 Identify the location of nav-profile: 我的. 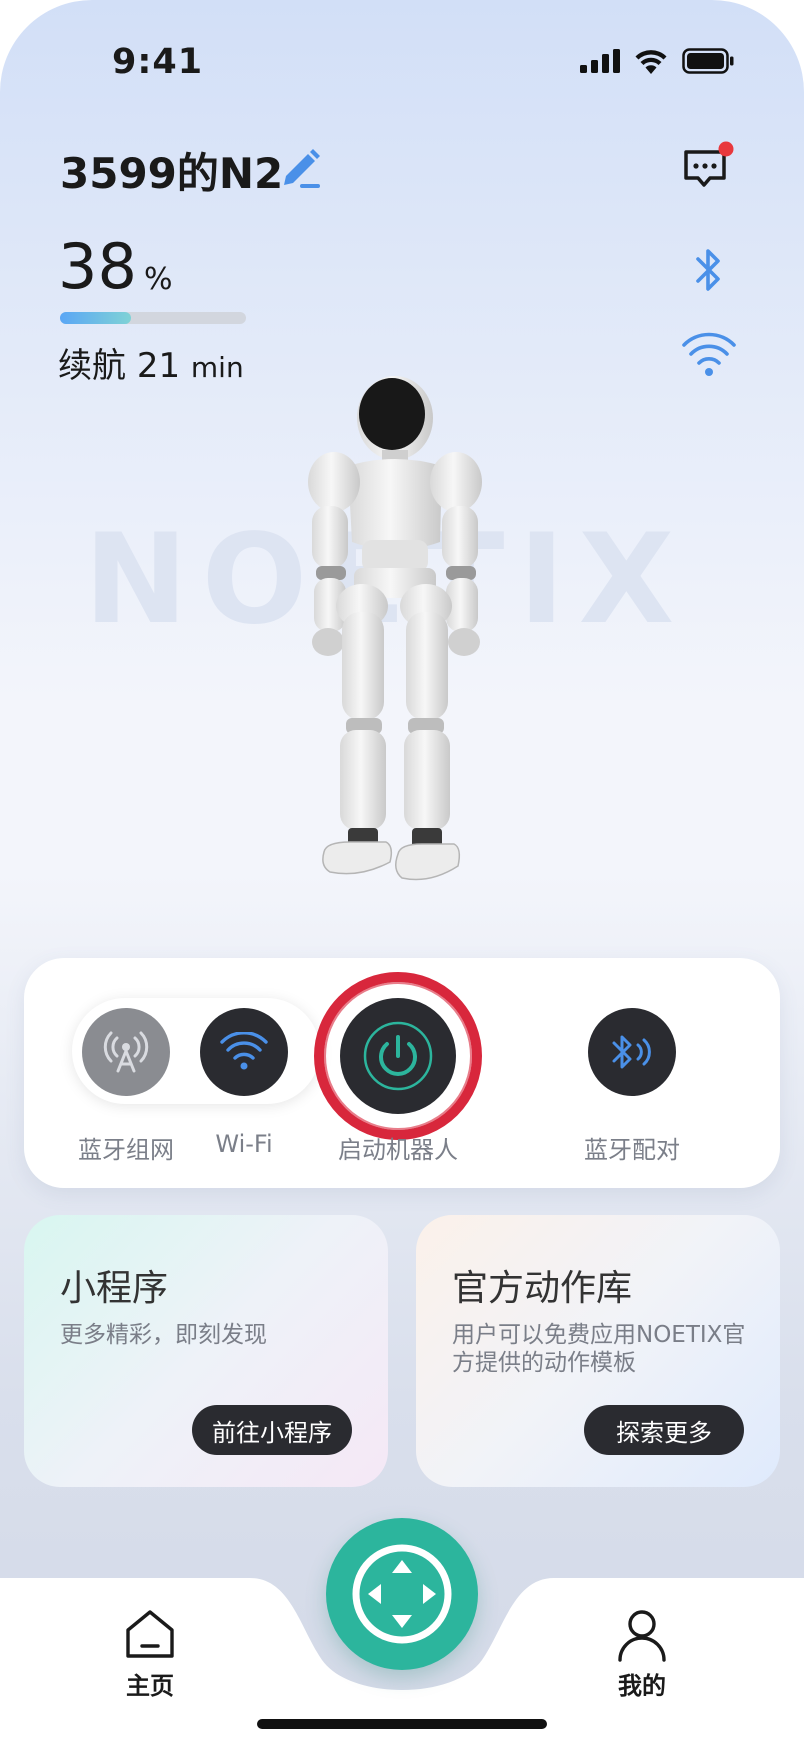
(642, 1654).